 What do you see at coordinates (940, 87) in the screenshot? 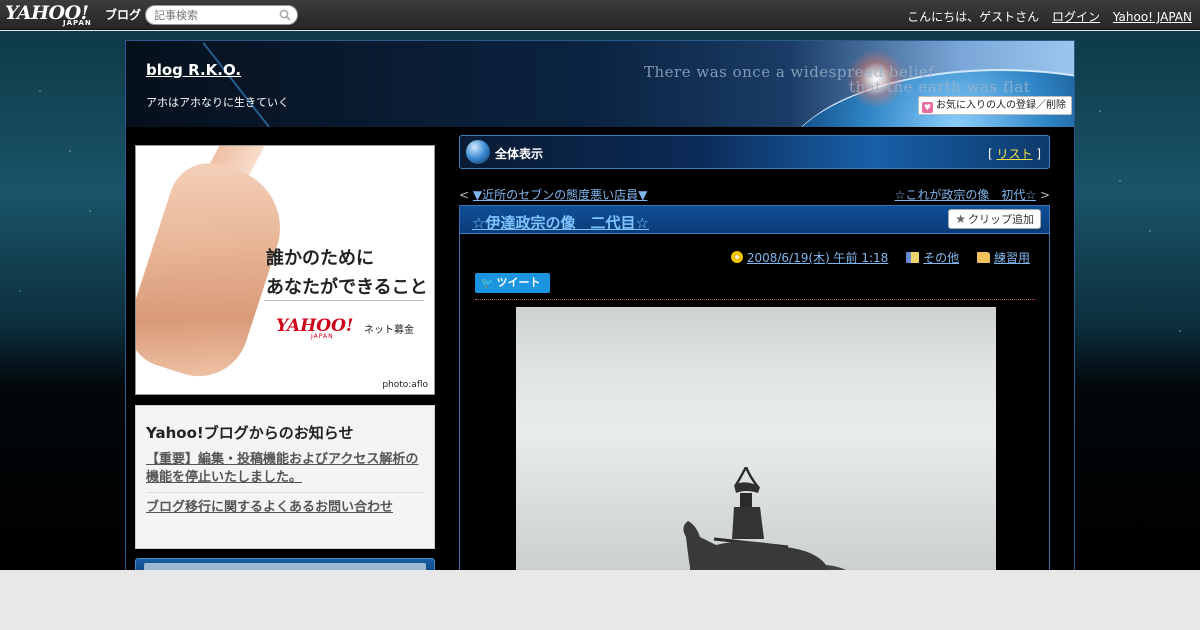
I see `header-tagline-2: that the earth was flat` at bounding box center [940, 87].